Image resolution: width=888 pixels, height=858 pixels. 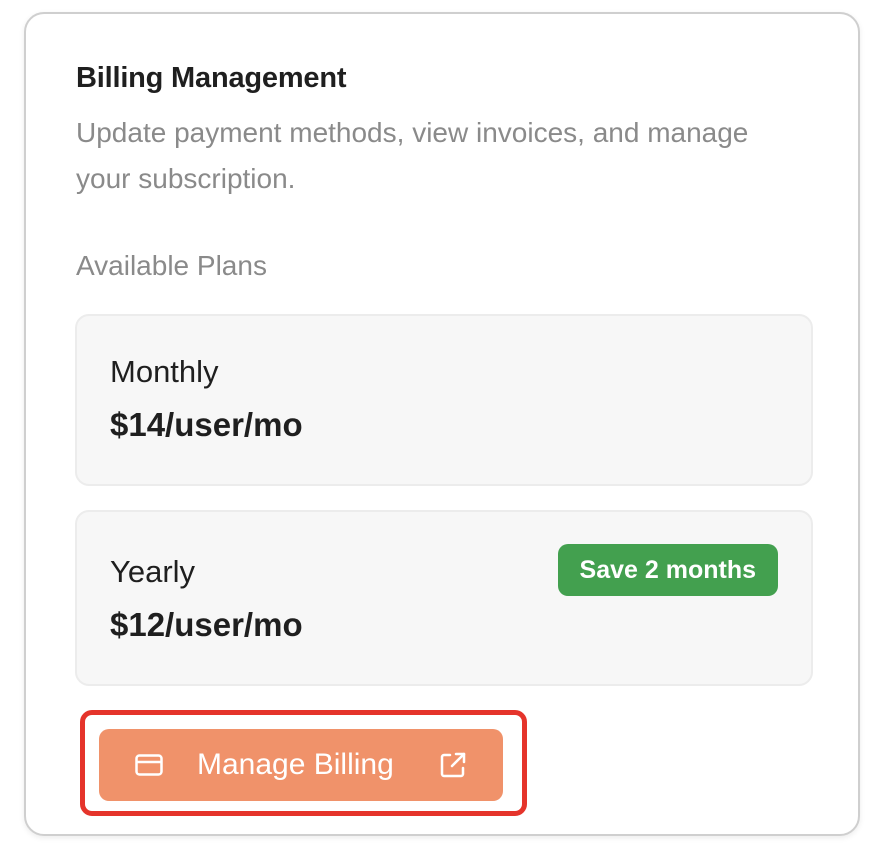 What do you see at coordinates (164, 371) in the screenshot?
I see `plan-name: Monthly` at bounding box center [164, 371].